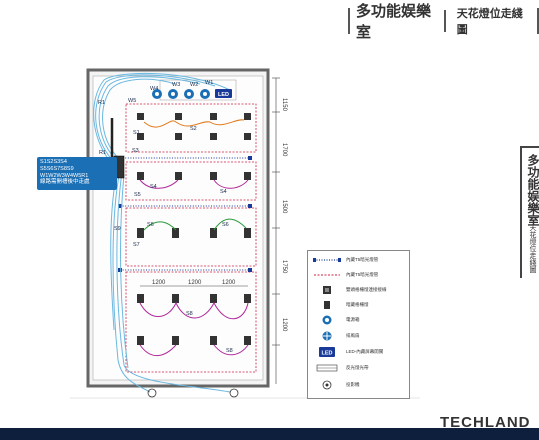  What do you see at coordinates (117, 229) in the screenshot?
I see `label-s9: S9` at bounding box center [117, 229].